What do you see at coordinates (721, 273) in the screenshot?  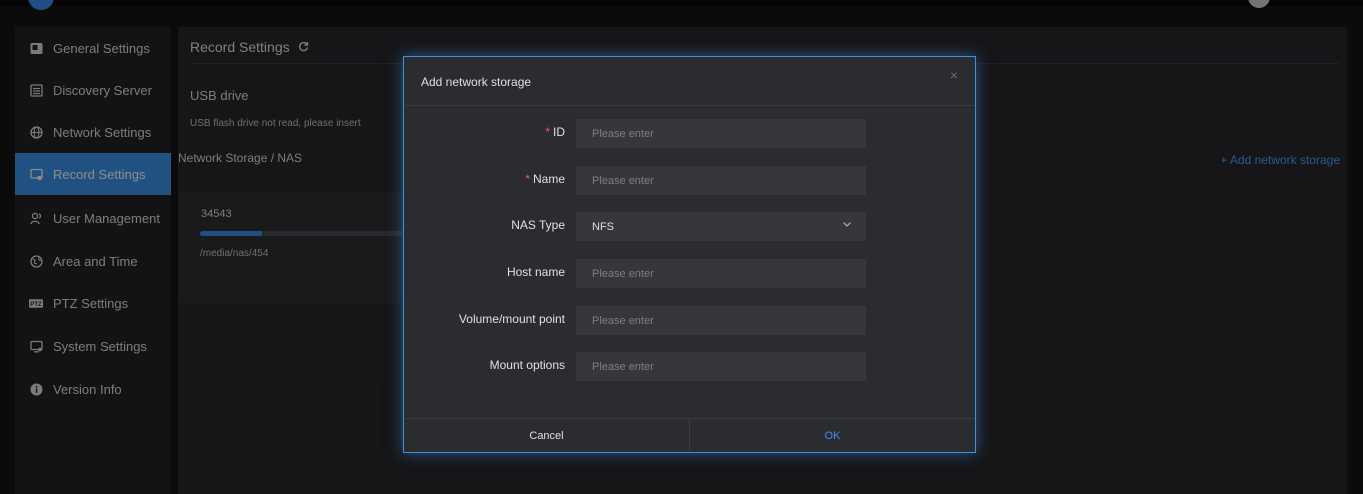 I see `host-name-input` at bounding box center [721, 273].